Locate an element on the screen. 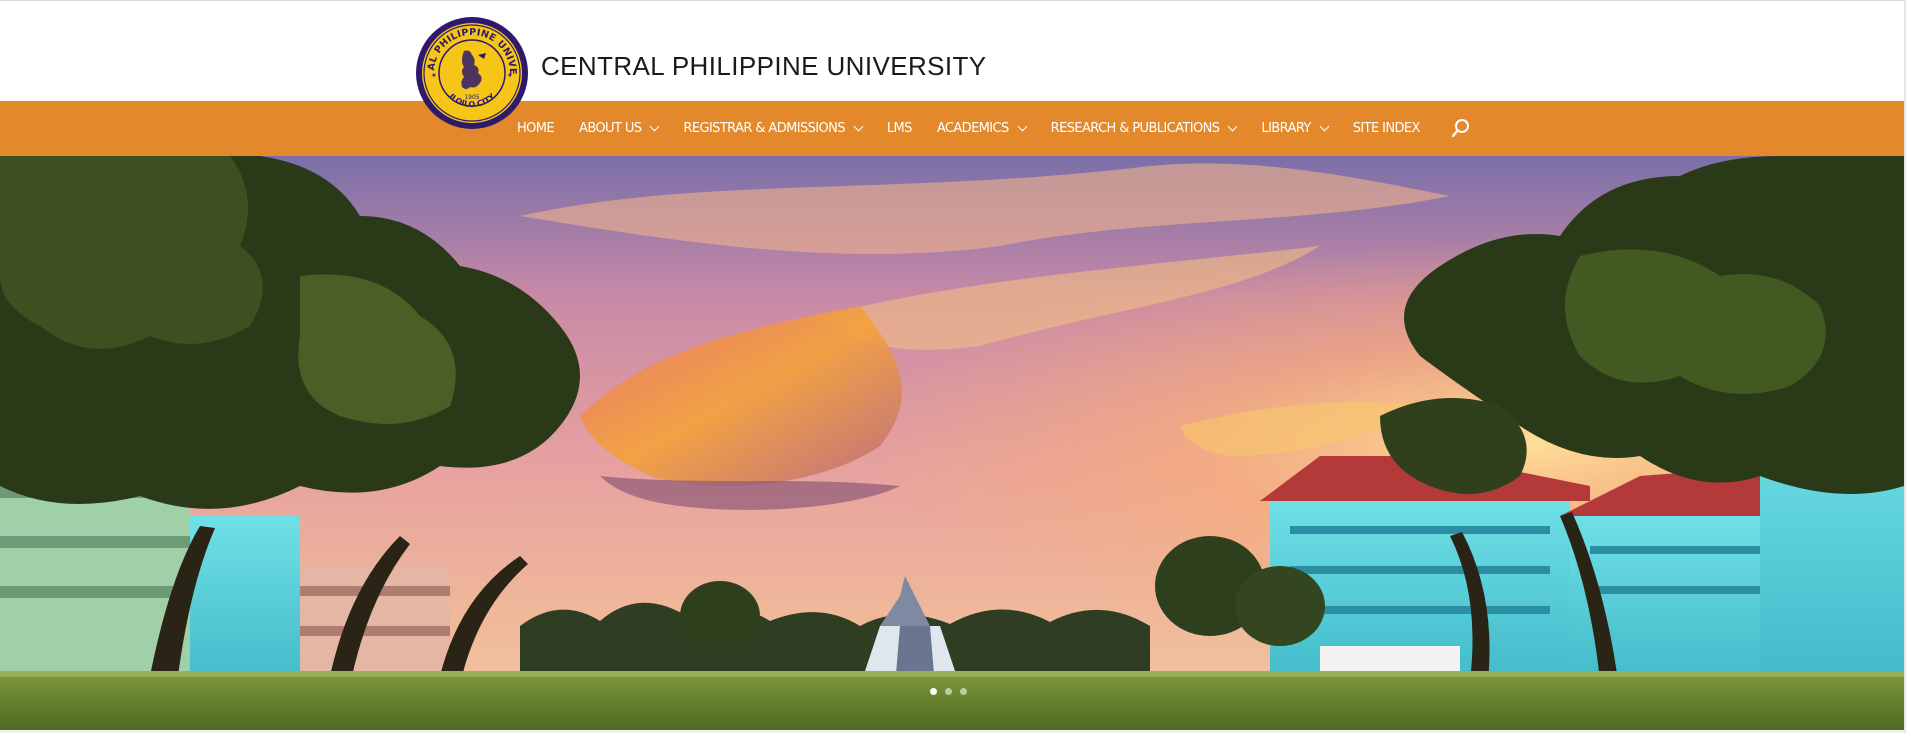  search-button is located at coordinates (1461, 128).